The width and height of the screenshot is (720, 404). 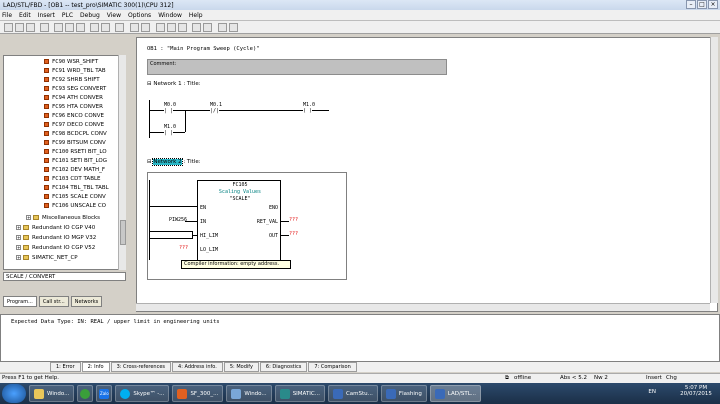 I want to click on menu-view: View, so click(x=114, y=15).